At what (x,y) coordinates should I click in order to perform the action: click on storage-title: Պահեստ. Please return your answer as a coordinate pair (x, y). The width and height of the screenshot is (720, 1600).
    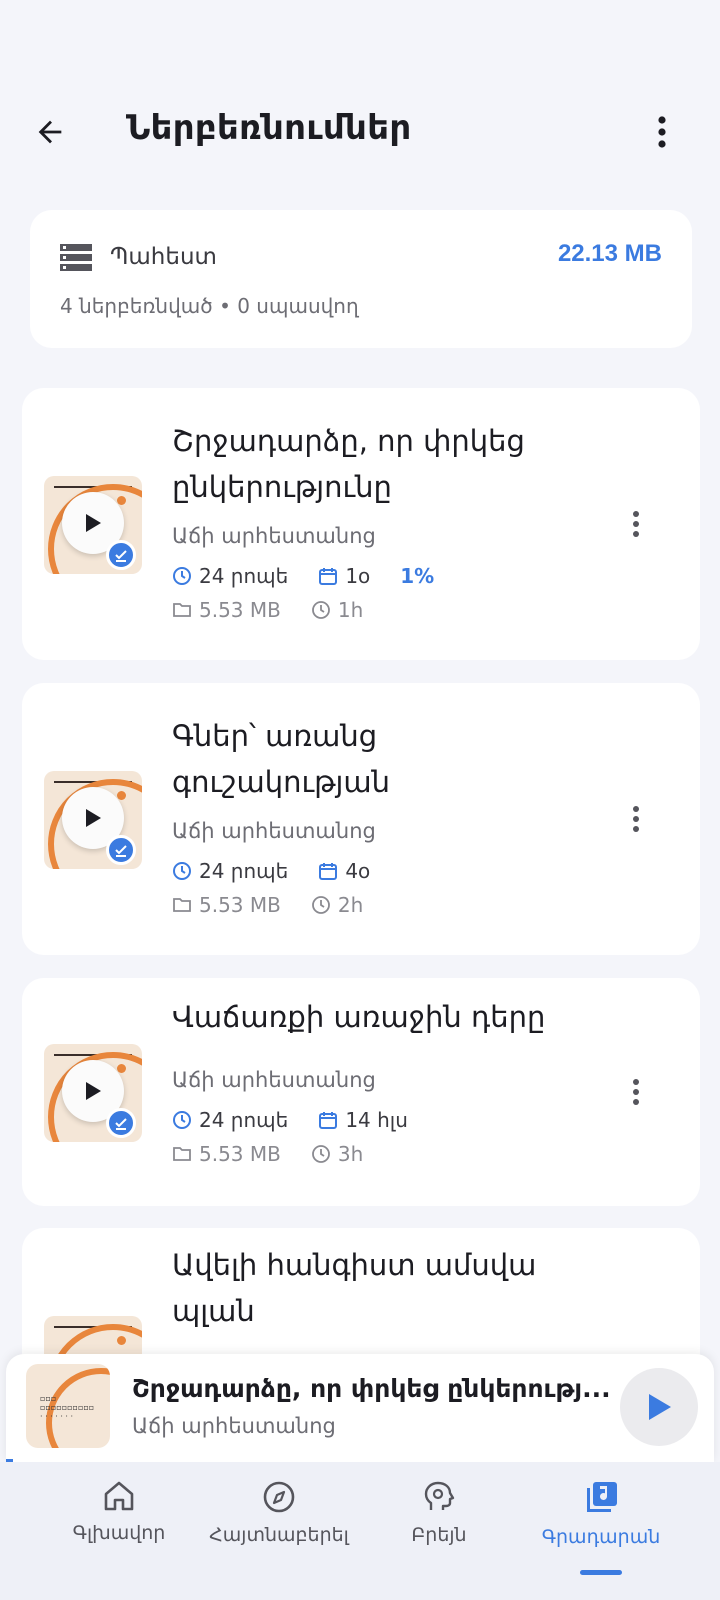
    Looking at the image, I should click on (163, 257).